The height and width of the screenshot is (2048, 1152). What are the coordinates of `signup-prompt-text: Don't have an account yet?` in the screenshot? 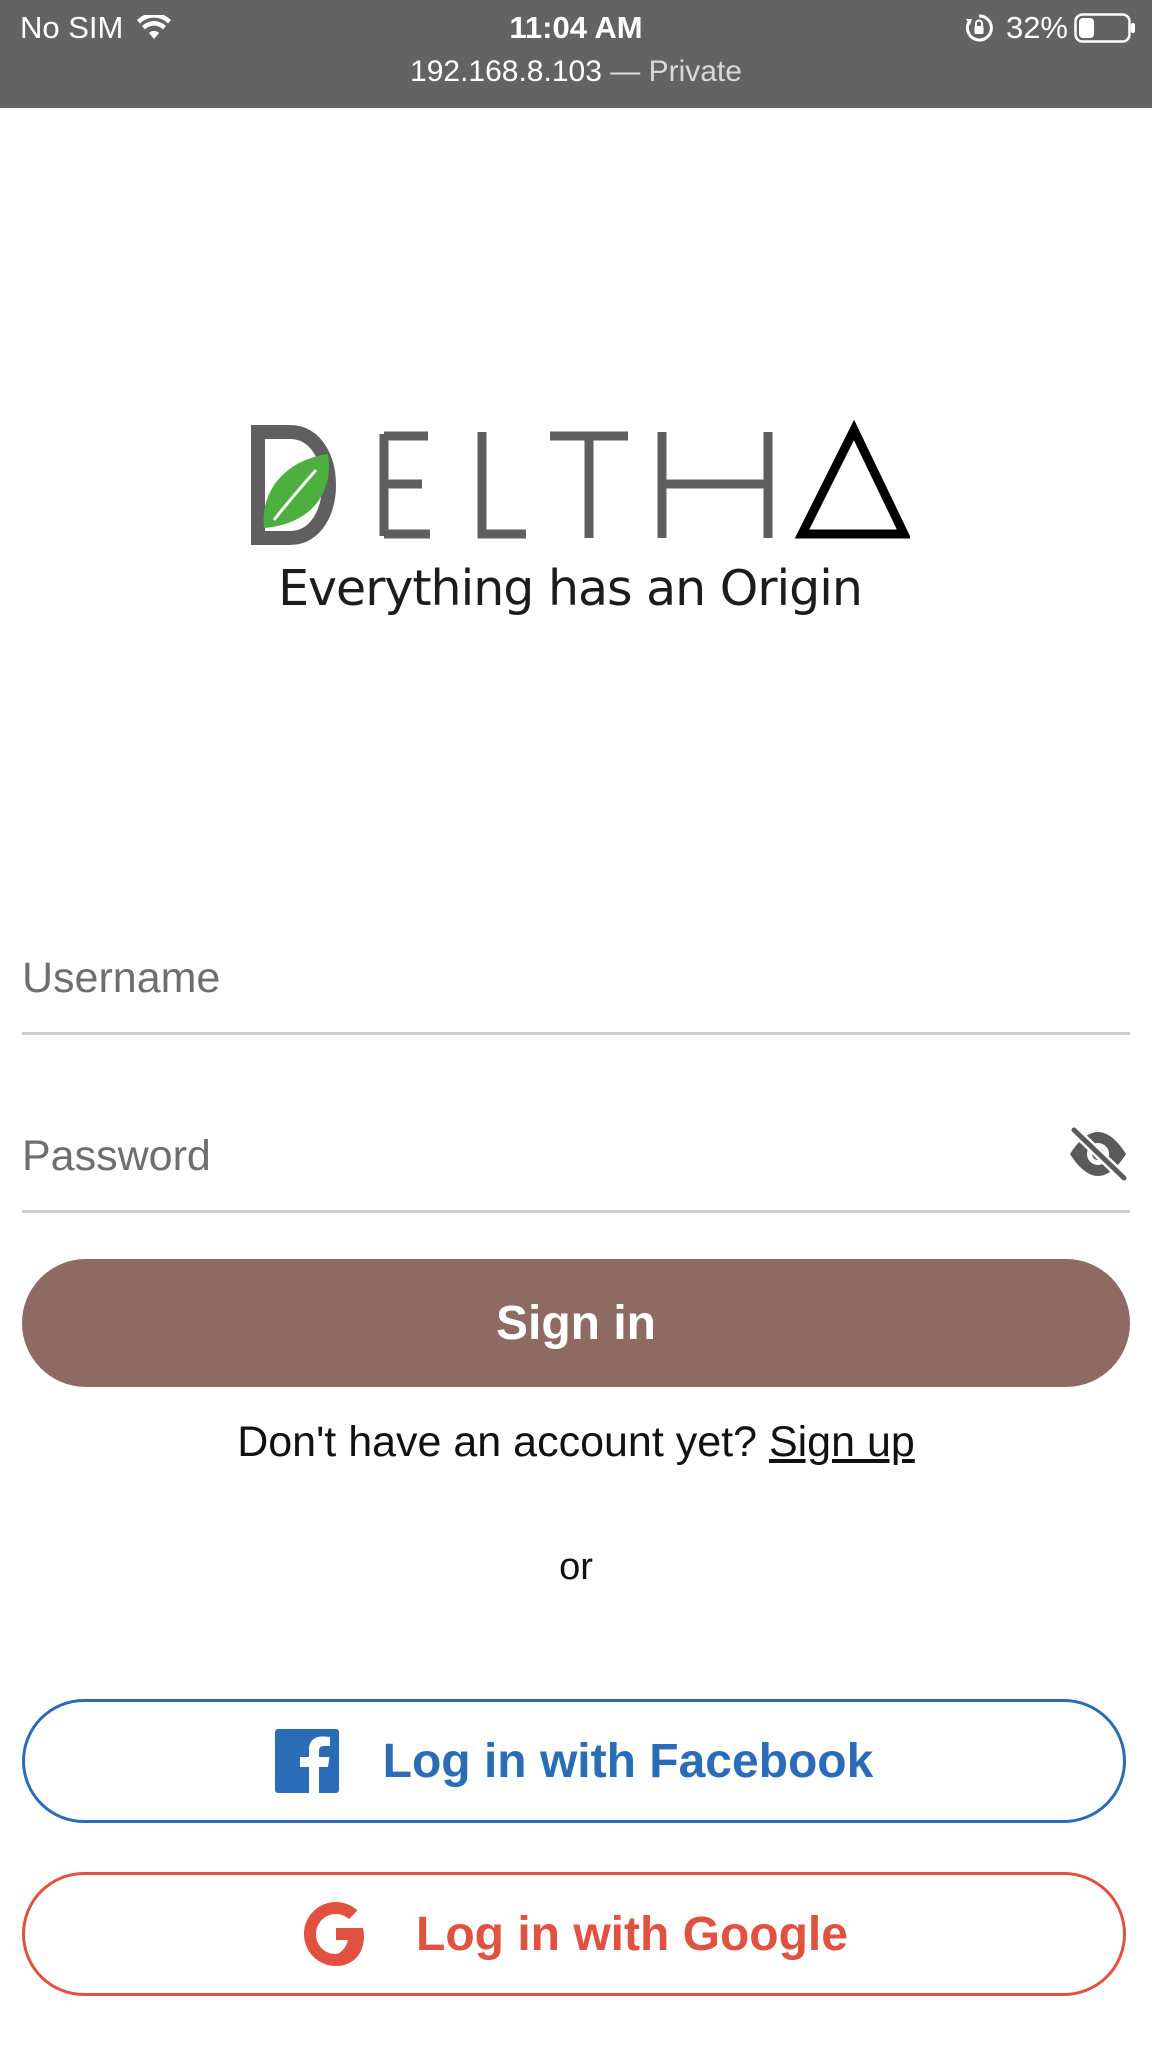 It's located at (497, 1442).